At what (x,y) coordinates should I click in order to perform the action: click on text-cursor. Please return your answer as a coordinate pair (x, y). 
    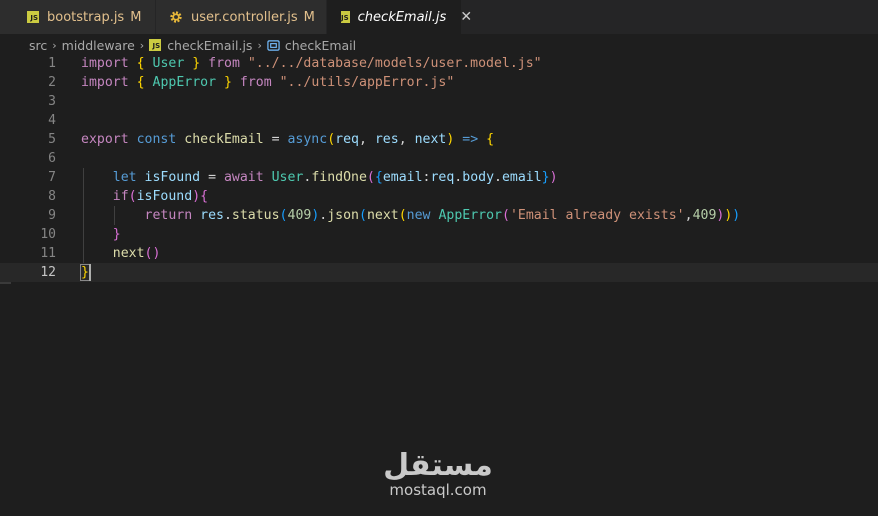
    Looking at the image, I should click on (90, 272).